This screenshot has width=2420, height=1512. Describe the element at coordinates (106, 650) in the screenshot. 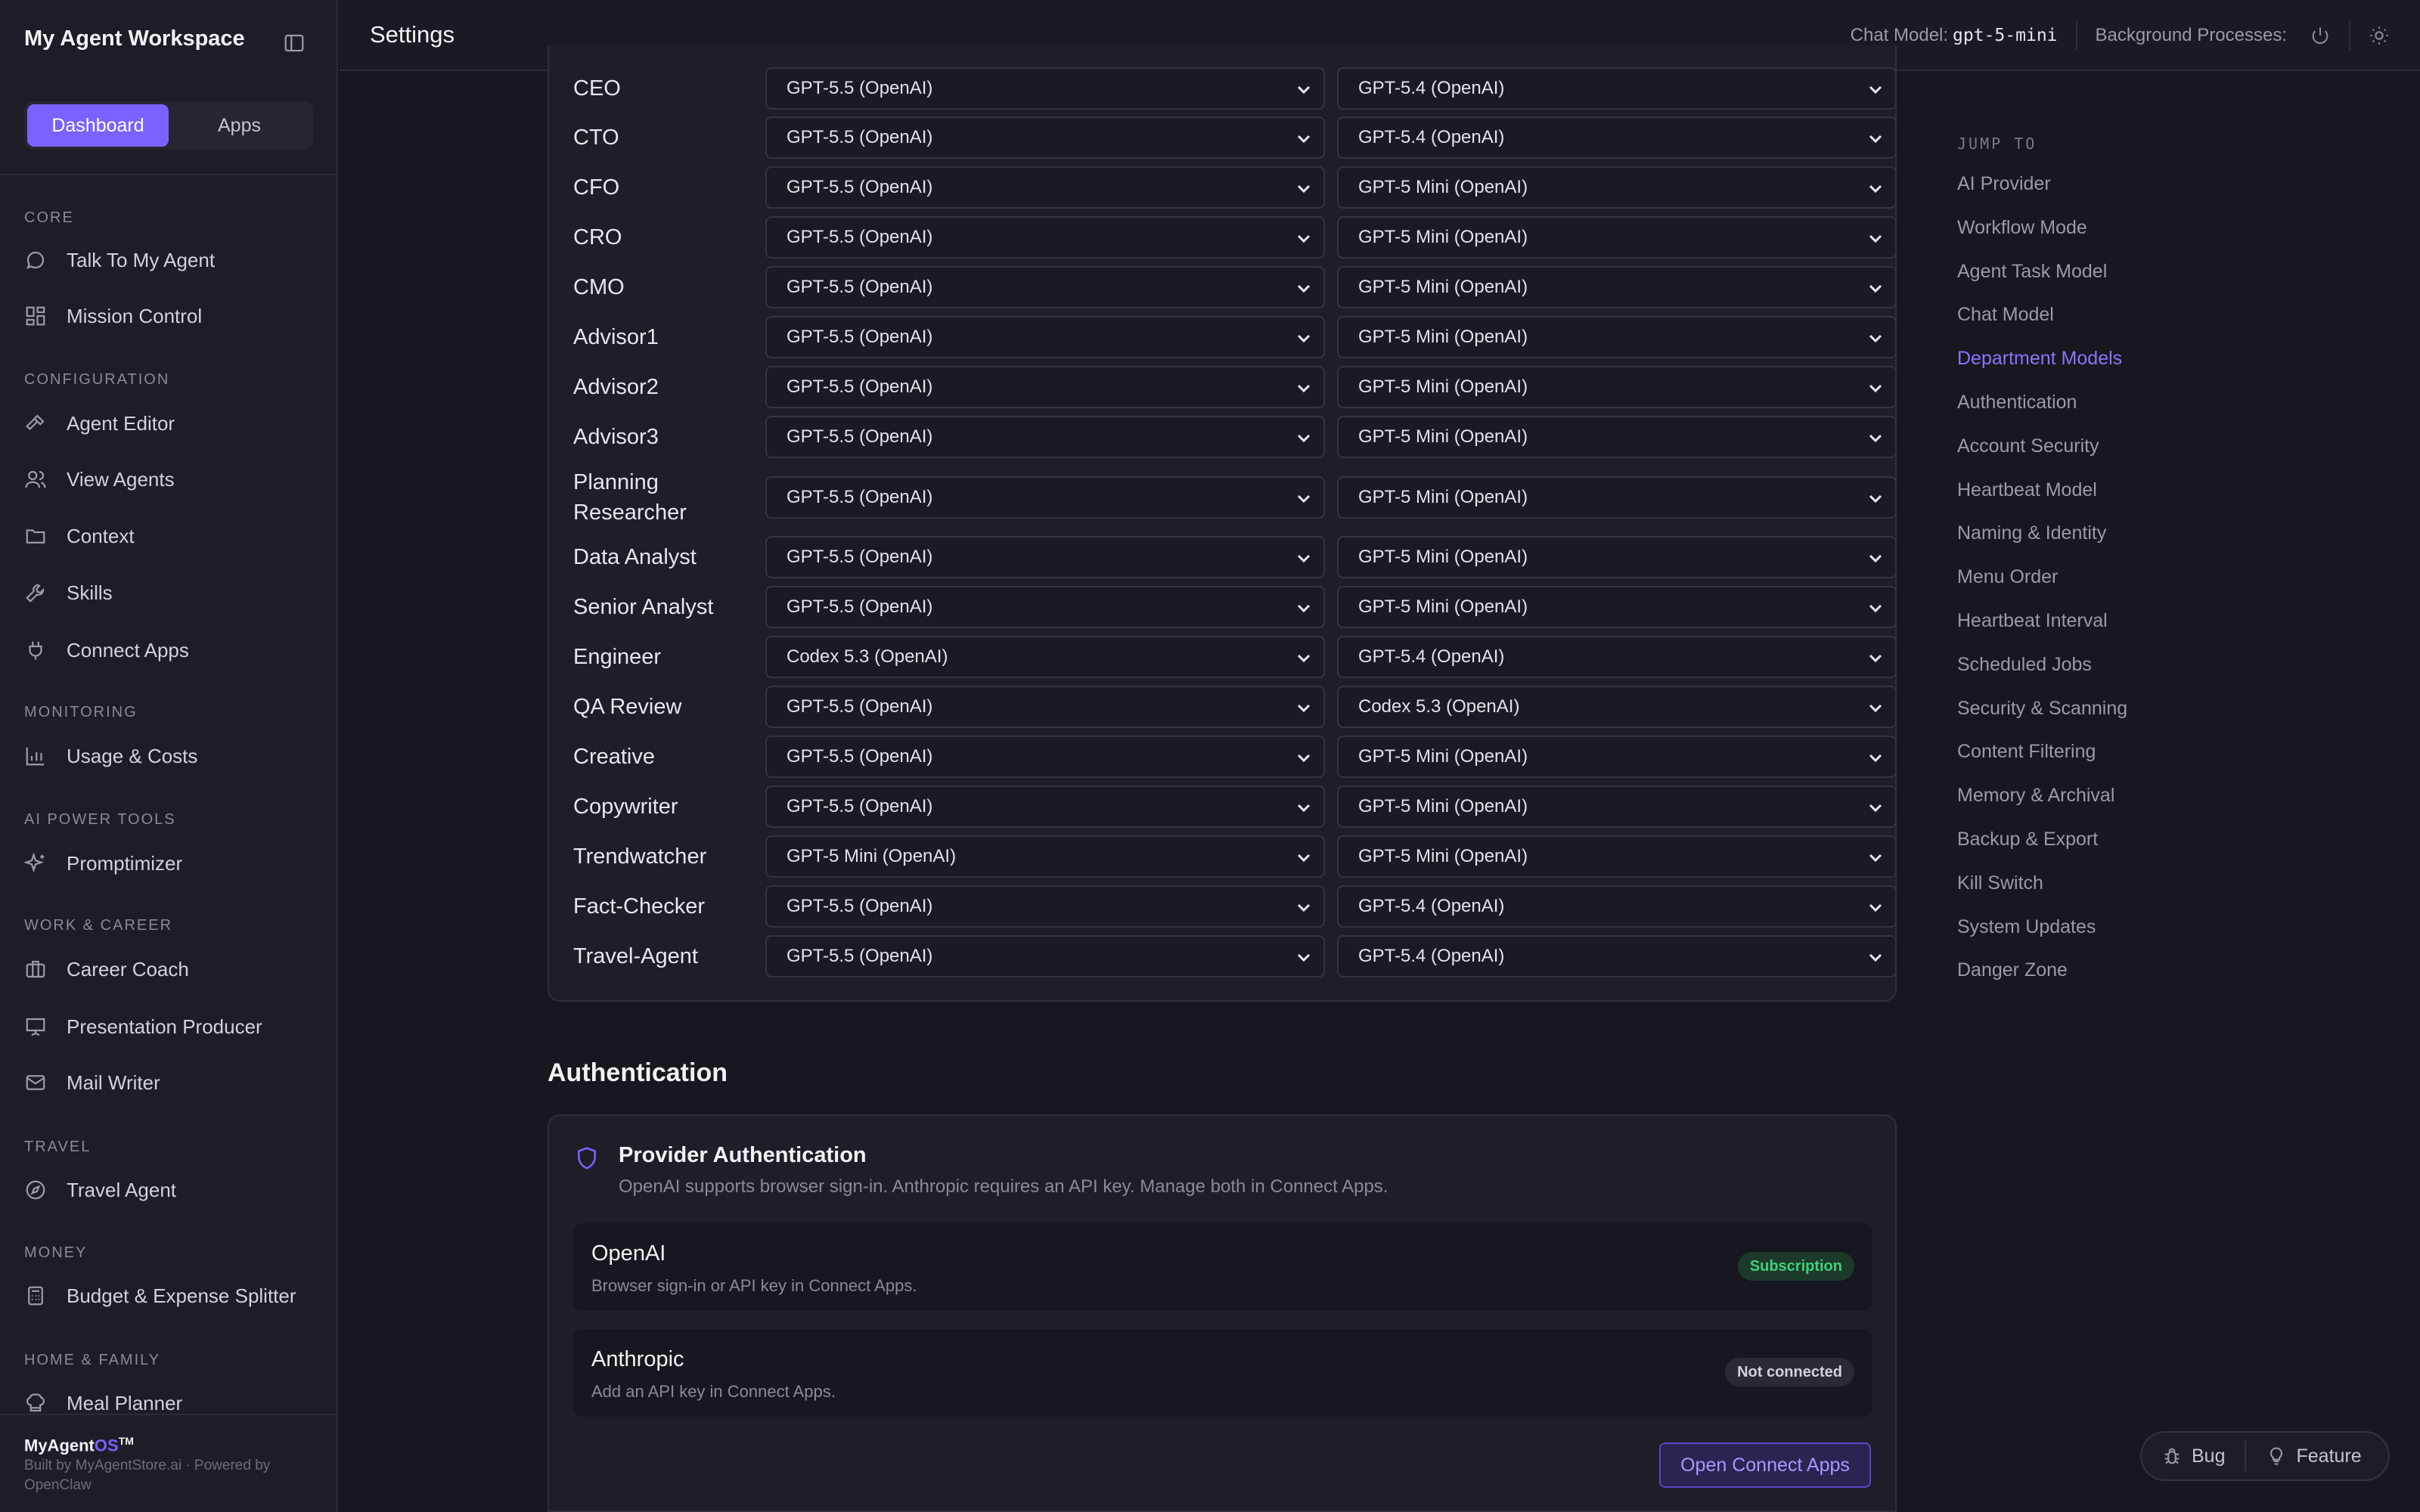

I see `sidebar-item-connect-apps: Connect Apps` at that location.